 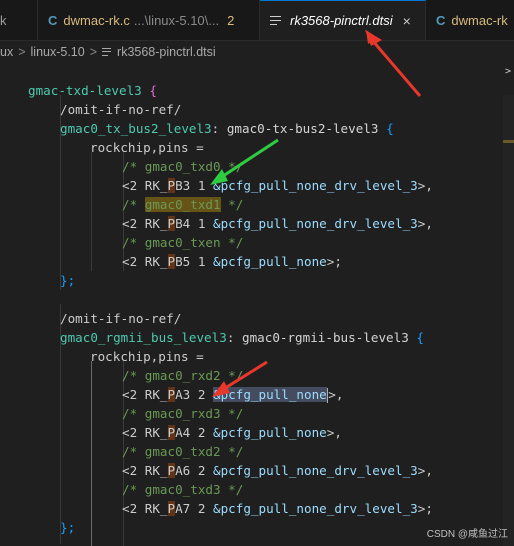 What do you see at coordinates (393, 63) in the screenshot?
I see `red-arrow-tab` at bounding box center [393, 63].